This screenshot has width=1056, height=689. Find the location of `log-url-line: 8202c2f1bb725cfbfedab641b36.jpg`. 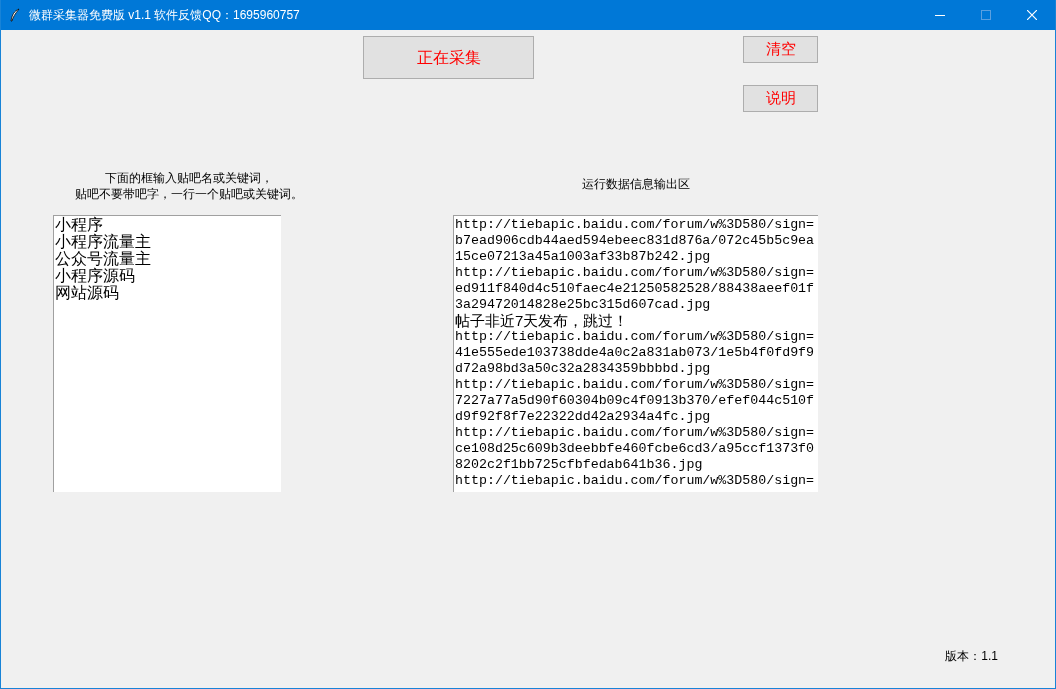

log-url-line: 8202c2f1bb725cfbfedab641b36.jpg is located at coordinates (579, 465).